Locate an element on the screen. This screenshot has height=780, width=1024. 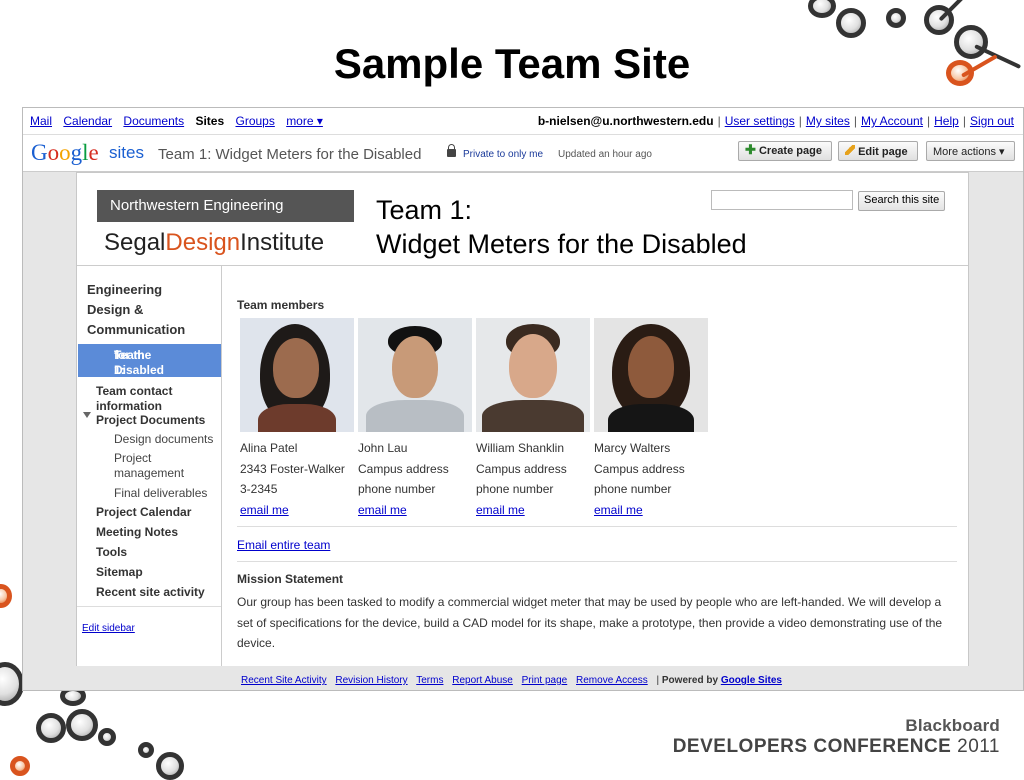
sign-out-link: Sign out is located at coordinates (992, 121).